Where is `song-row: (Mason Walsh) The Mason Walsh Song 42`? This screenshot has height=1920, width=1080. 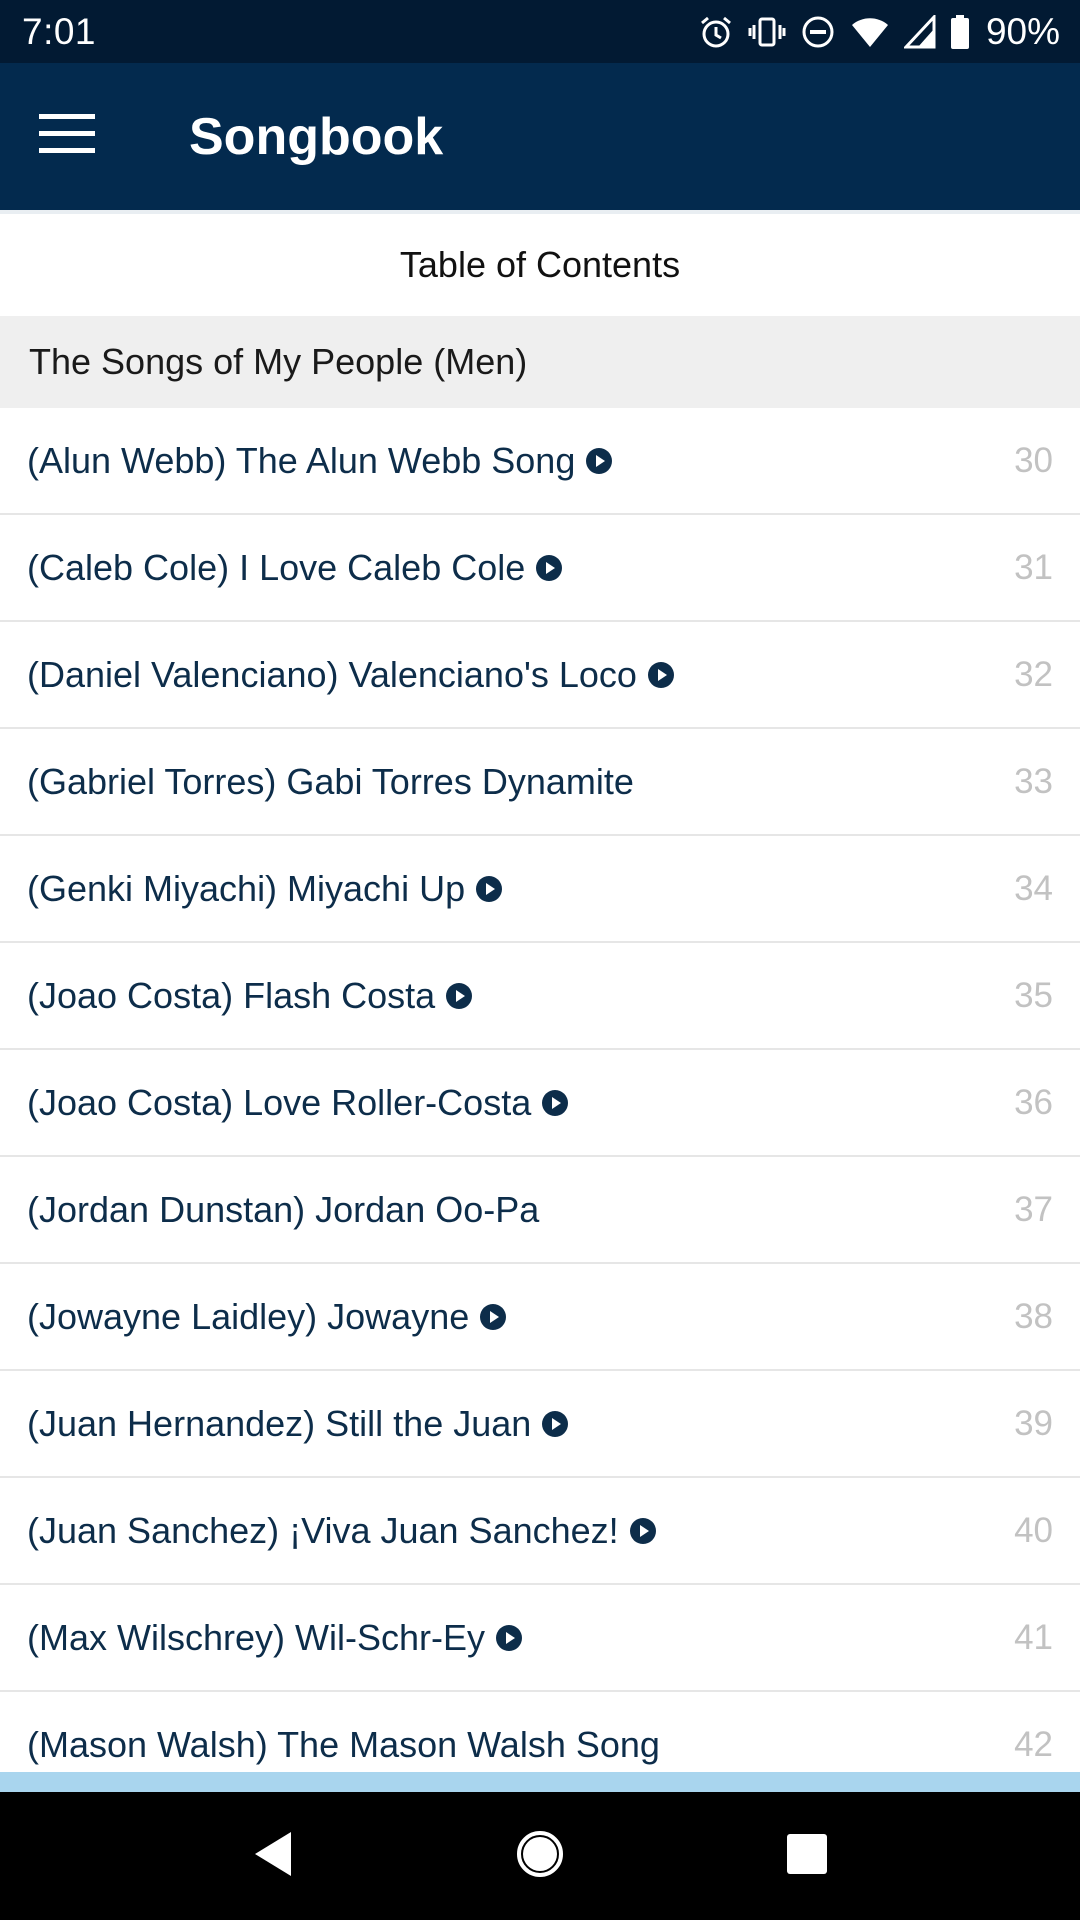
song-row: (Mason Walsh) The Mason Walsh Song 42 is located at coordinates (540, 1732).